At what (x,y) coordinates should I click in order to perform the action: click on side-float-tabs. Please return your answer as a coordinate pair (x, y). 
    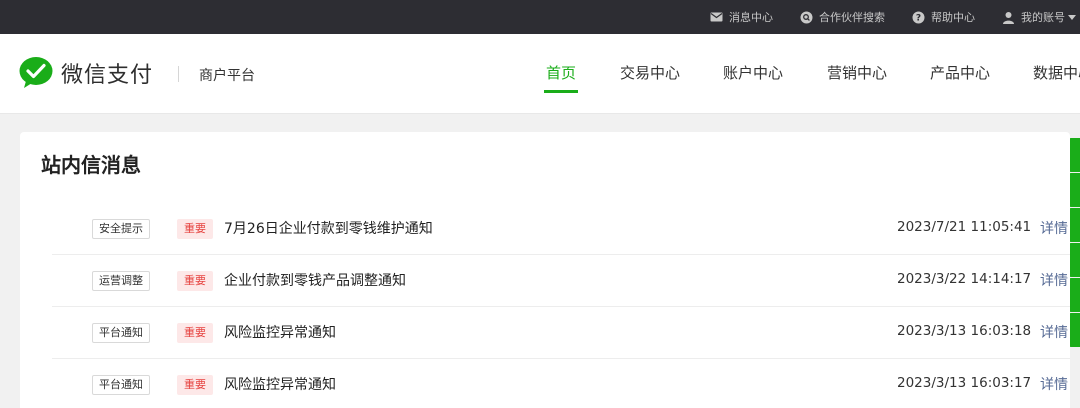
    Looking at the image, I should click on (1074, 242).